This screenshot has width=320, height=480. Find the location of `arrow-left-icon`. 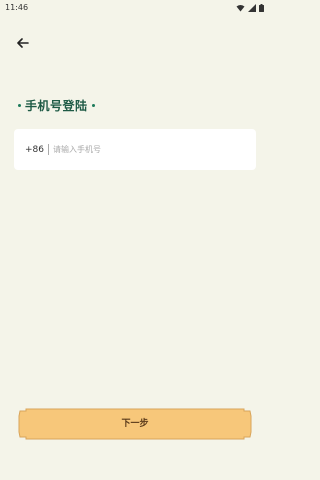

arrow-left-icon is located at coordinates (23, 43).